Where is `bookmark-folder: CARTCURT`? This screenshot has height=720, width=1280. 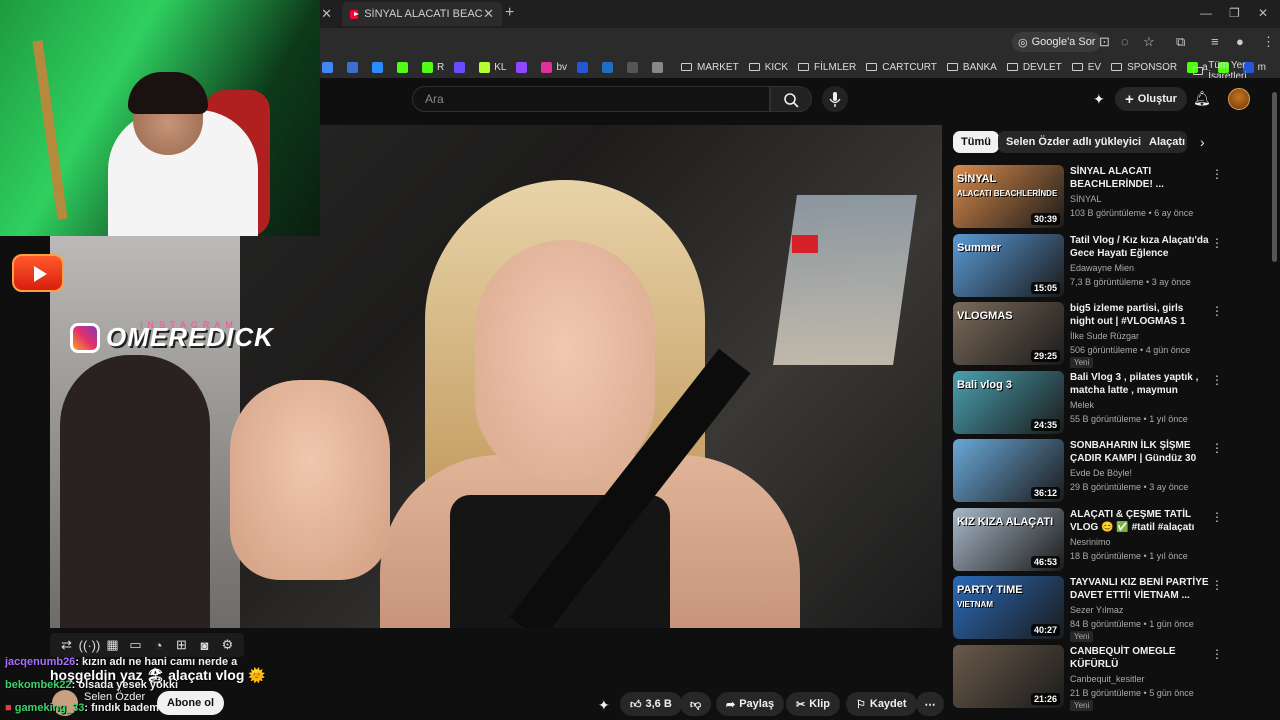 bookmark-folder: CARTCURT is located at coordinates (901, 67).